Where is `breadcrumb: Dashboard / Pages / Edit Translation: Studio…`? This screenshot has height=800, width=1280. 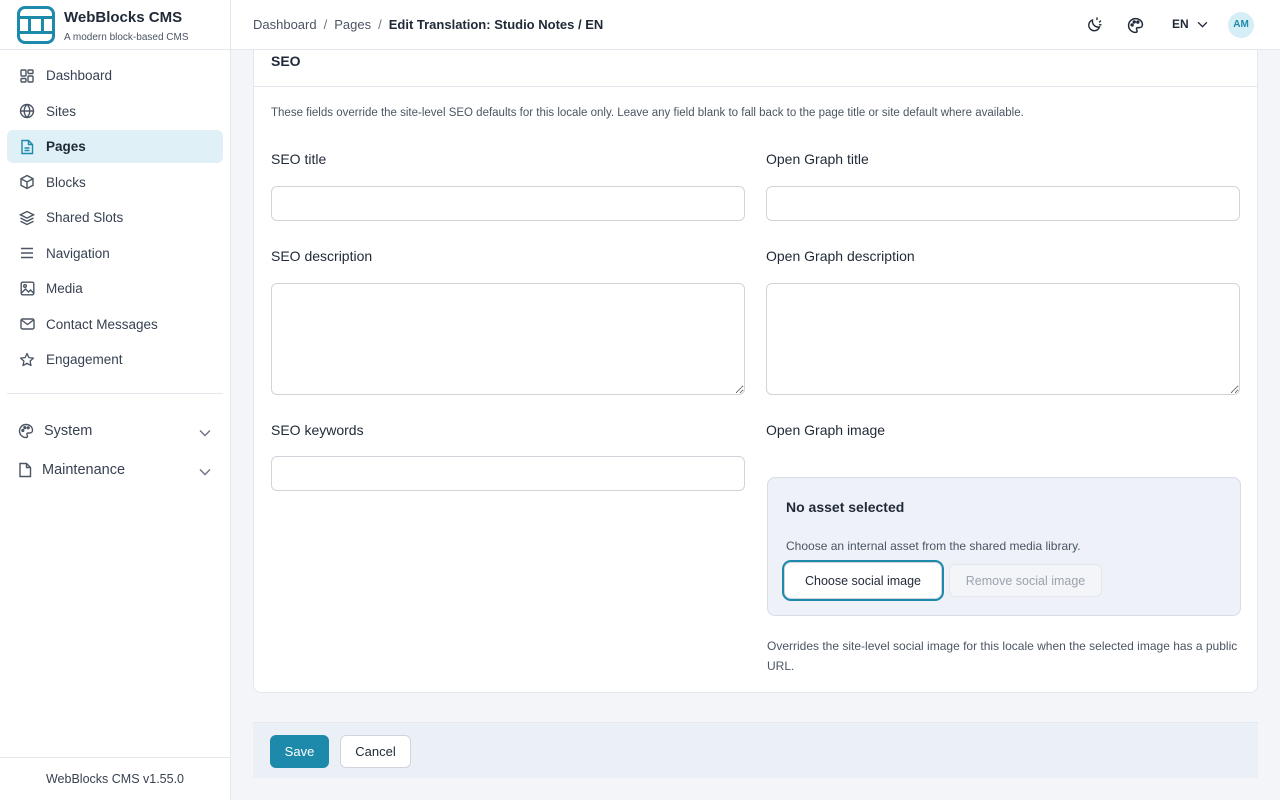
breadcrumb: Dashboard / Pages / Edit Translation: Studio… is located at coordinates (428, 24).